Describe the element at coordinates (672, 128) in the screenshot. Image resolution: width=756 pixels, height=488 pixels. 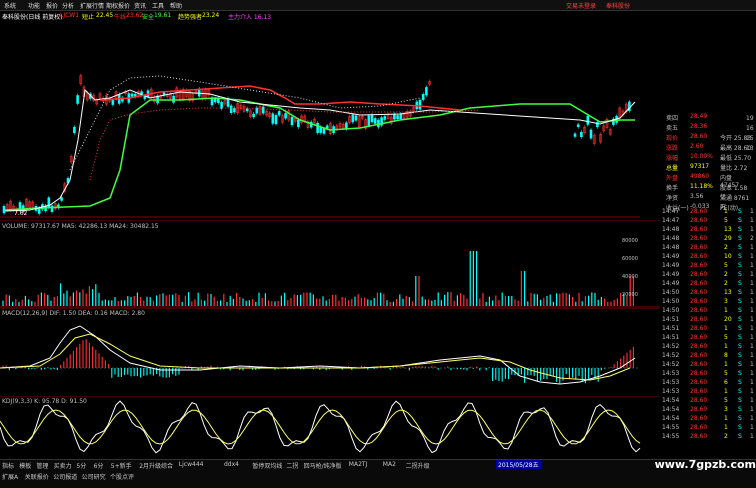
I see `quote-label: 卖五` at that location.